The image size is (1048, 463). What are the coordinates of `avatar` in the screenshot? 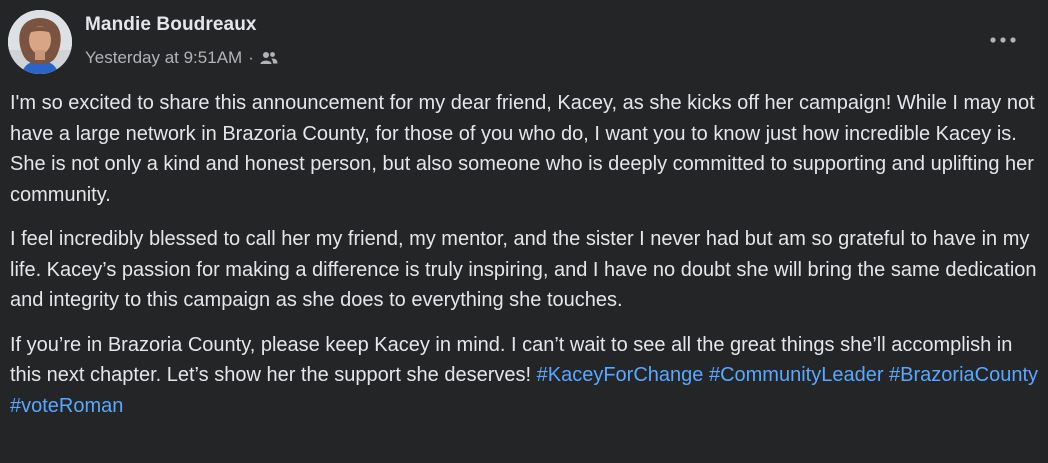 It's located at (40, 42).